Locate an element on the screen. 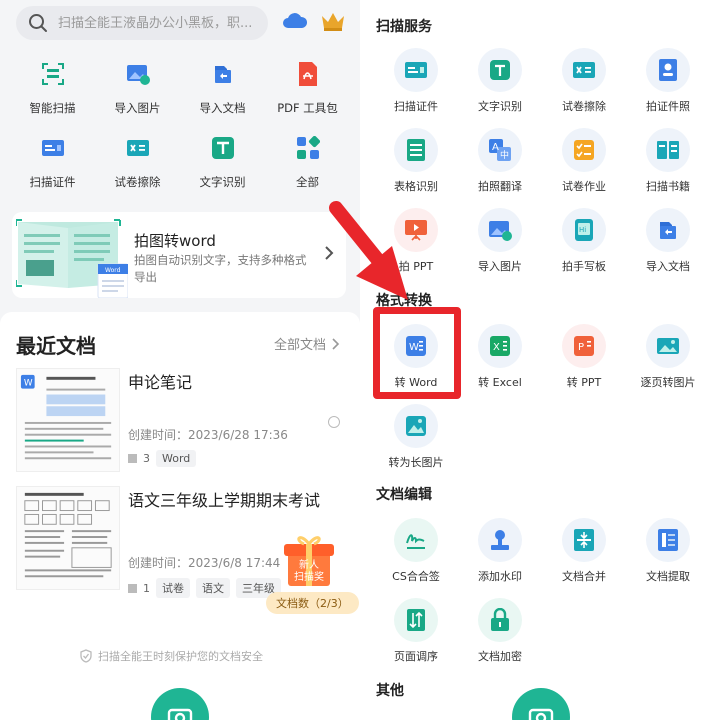 The width and height of the screenshot is (720, 720). watermark-icon is located at coordinates (500, 540).